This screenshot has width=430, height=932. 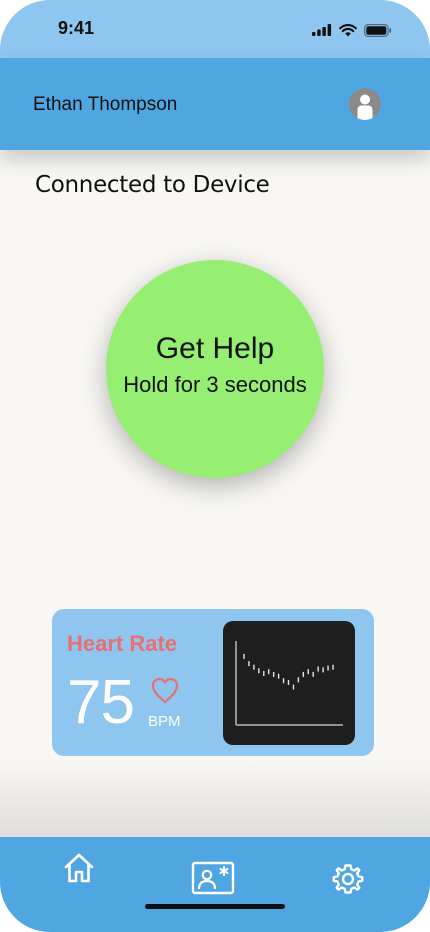 What do you see at coordinates (215, 799) in the screenshot?
I see `bottom-shade` at bounding box center [215, 799].